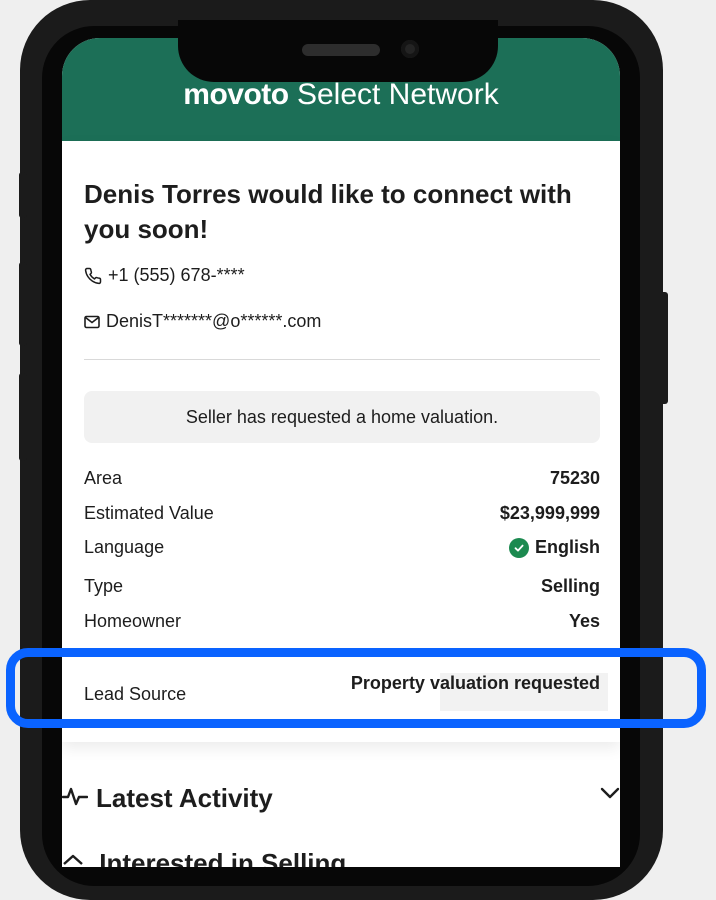 The height and width of the screenshot is (900, 716). Describe the element at coordinates (664, 348) in the screenshot. I see `phone-power-button` at that location.